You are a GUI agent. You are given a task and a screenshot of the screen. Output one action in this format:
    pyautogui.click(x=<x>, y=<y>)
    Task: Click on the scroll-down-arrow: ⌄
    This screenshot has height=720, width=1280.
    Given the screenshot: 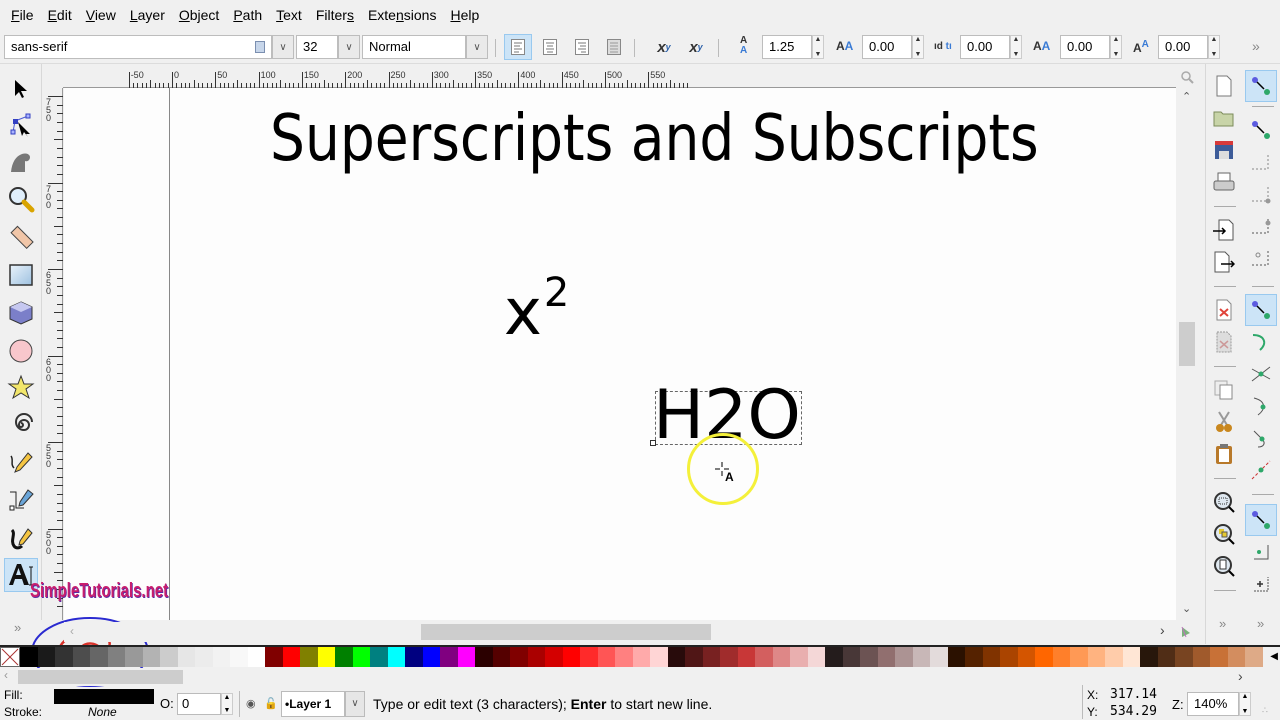 What is the action you would take?
    pyautogui.click(x=1186, y=608)
    